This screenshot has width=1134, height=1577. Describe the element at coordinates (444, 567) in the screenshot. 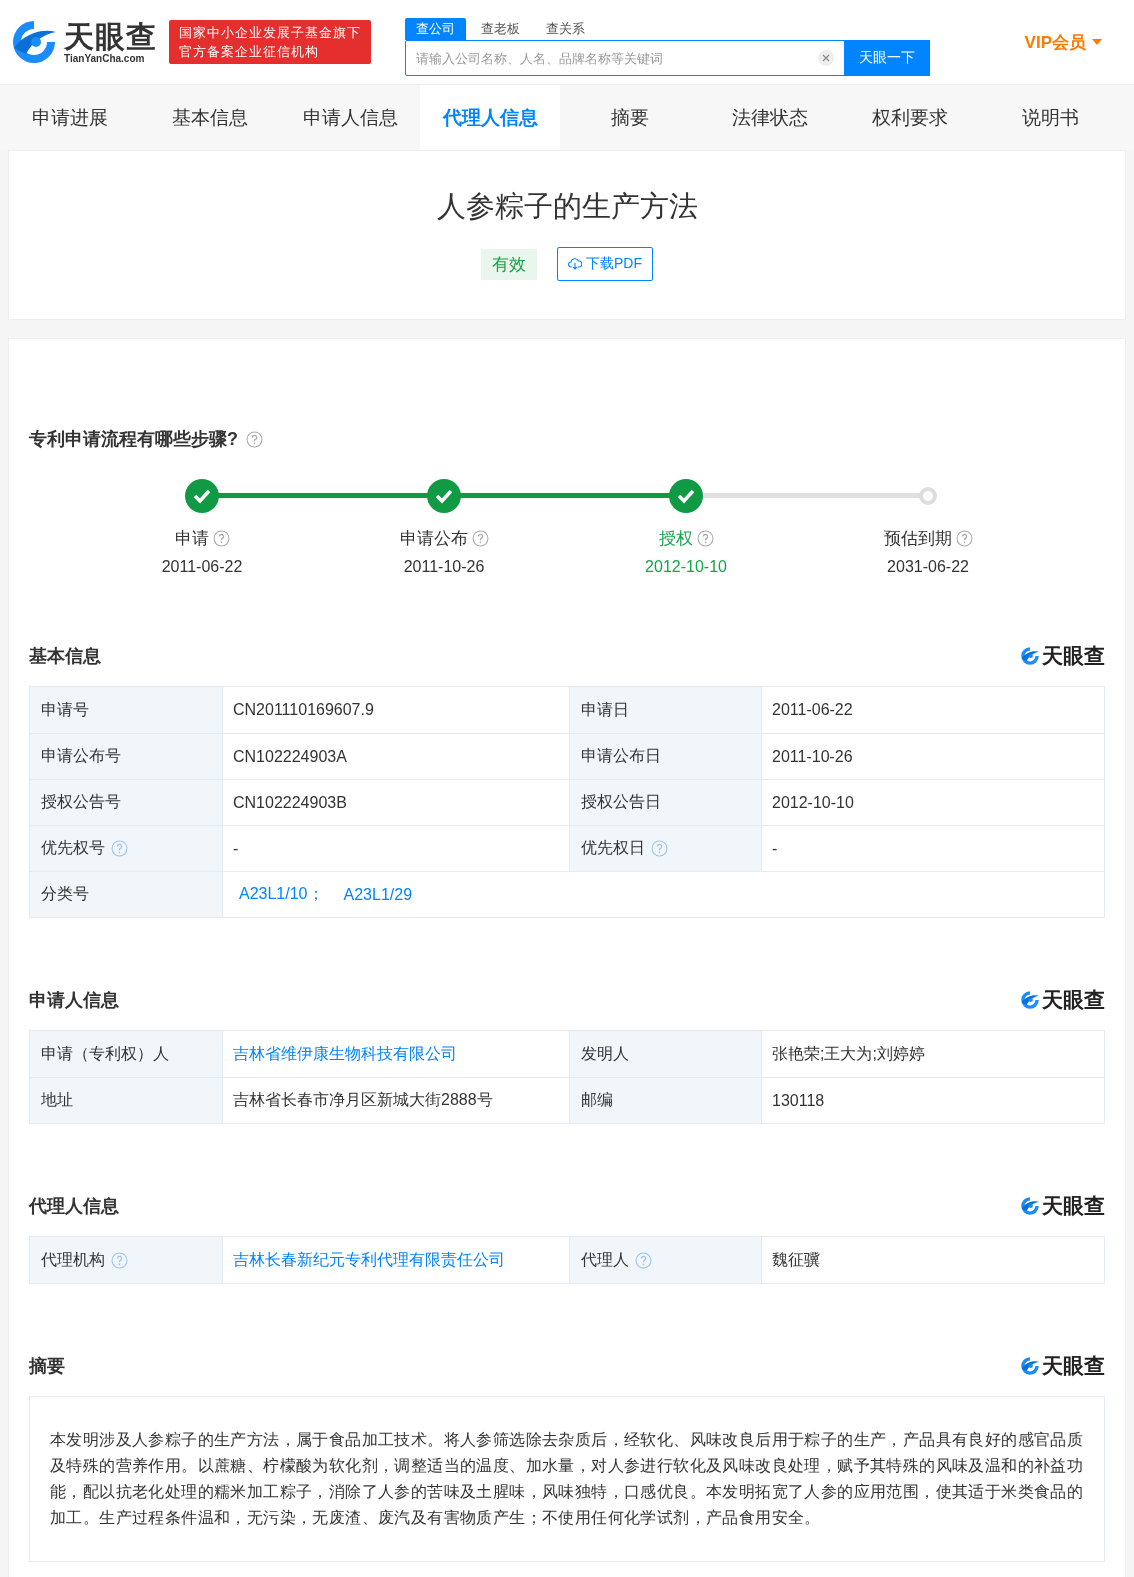

I see `step-date: 2011-10-26` at that location.